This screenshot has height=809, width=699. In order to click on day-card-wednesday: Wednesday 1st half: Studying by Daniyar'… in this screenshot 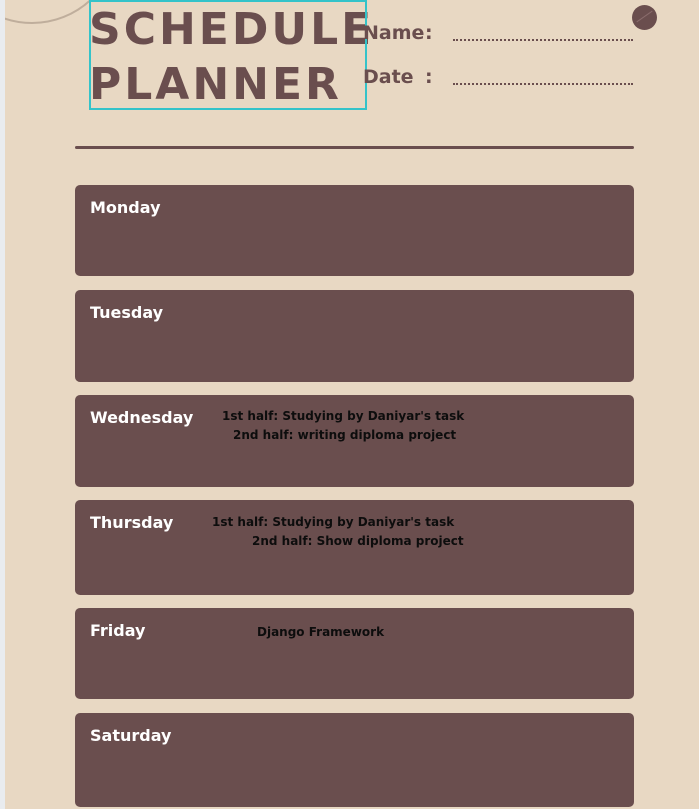, I will do `click(354, 441)`.